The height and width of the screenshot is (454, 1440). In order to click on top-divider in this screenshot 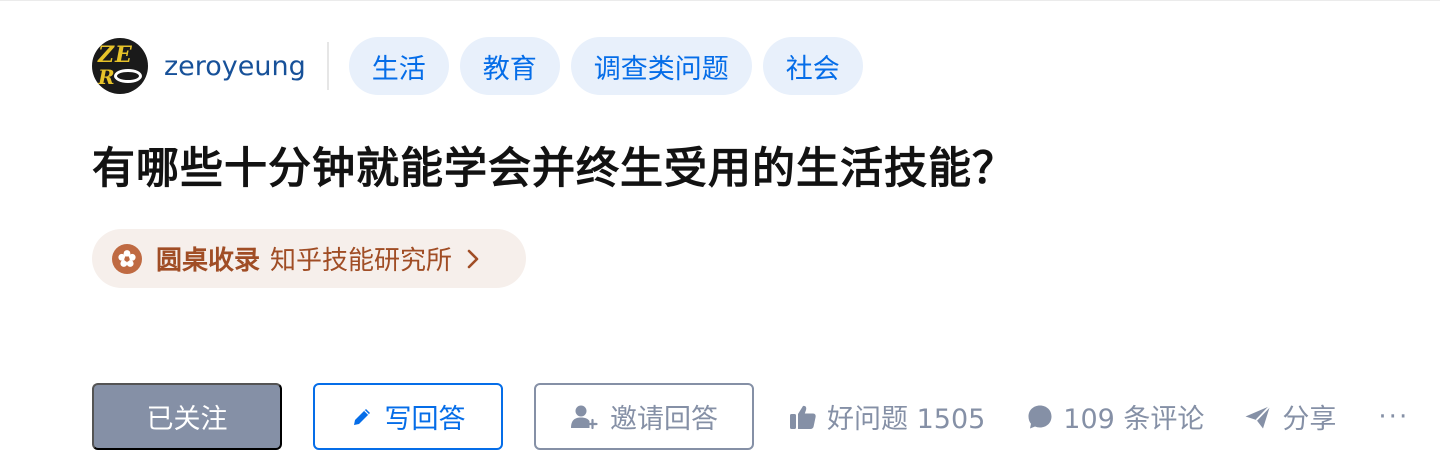, I will do `click(720, 0)`.